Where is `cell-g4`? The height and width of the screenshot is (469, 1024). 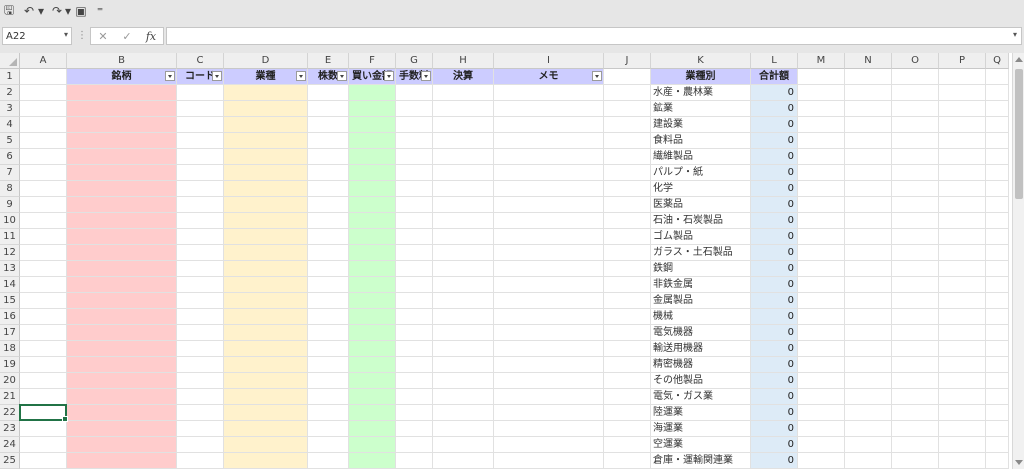 cell-g4 is located at coordinates (414, 125).